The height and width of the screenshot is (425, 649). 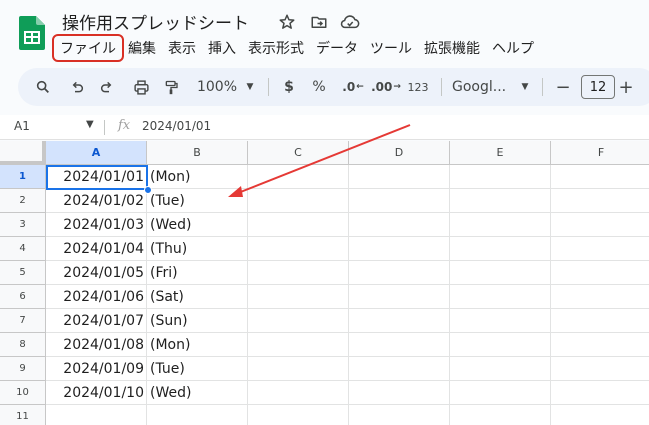 What do you see at coordinates (23, 225) in the screenshot?
I see `row-header: 3` at bounding box center [23, 225].